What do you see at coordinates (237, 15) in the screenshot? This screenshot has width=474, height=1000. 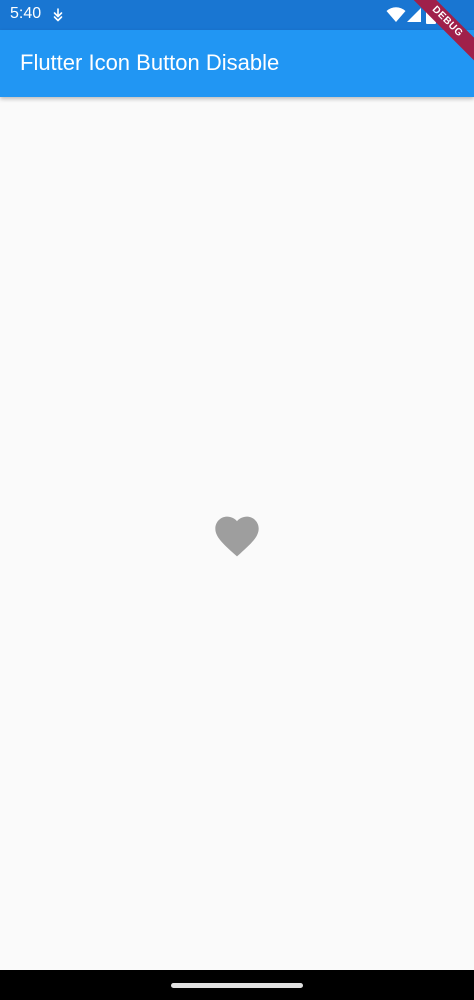 I see `status-bar: 5:40` at bounding box center [237, 15].